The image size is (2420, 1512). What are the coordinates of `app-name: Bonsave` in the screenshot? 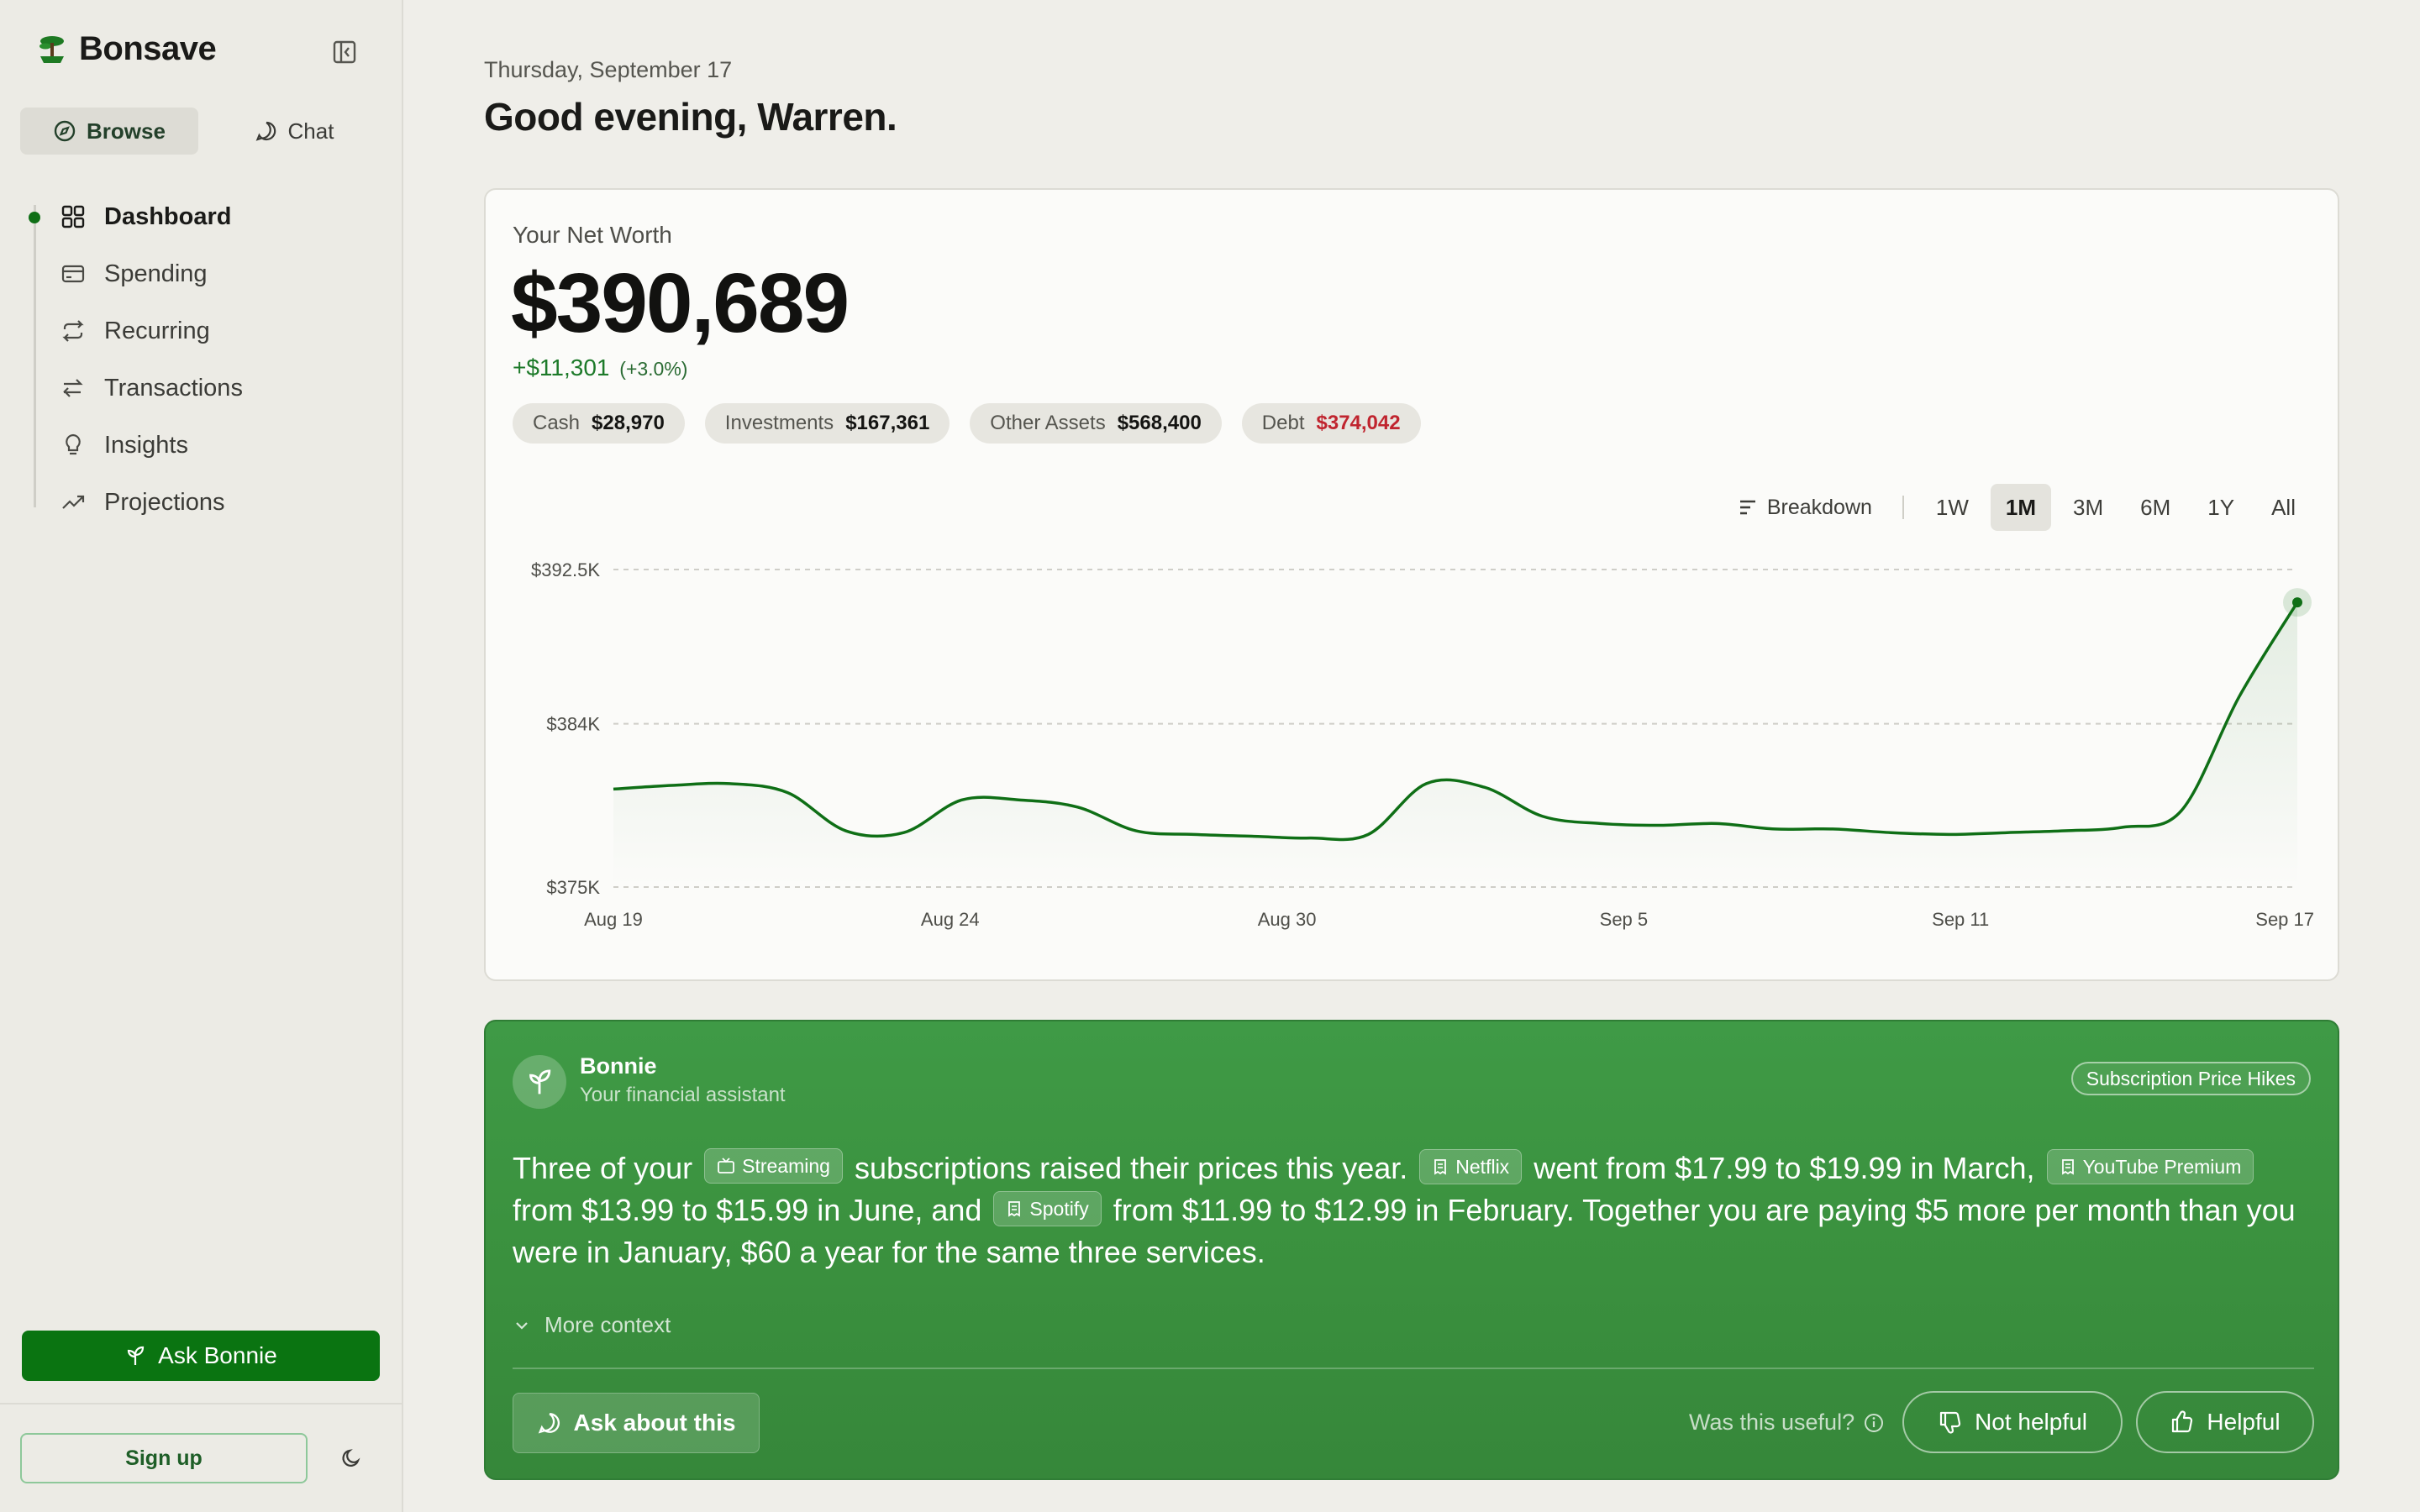 It's located at (148, 48).